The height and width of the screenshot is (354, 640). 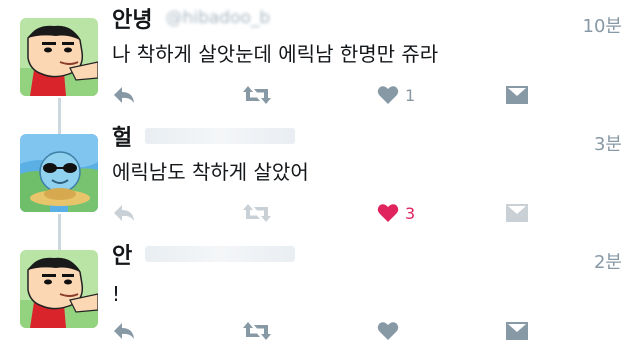 I want to click on cartoon-squirtle-avatar-icon, so click(x=59, y=173).